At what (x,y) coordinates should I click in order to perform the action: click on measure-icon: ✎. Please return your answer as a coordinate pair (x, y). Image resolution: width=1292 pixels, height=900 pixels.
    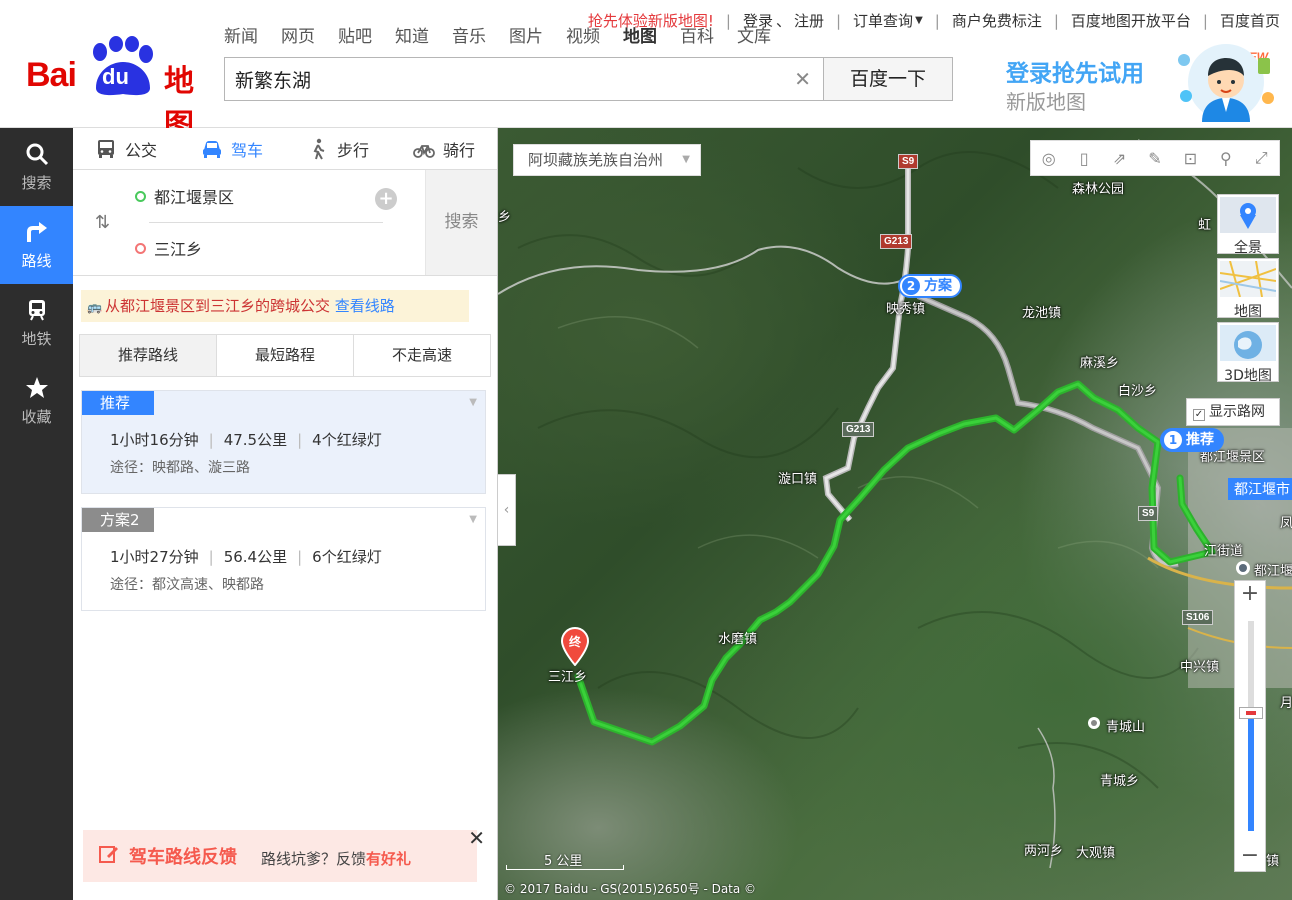
    Looking at the image, I should click on (1154, 158).